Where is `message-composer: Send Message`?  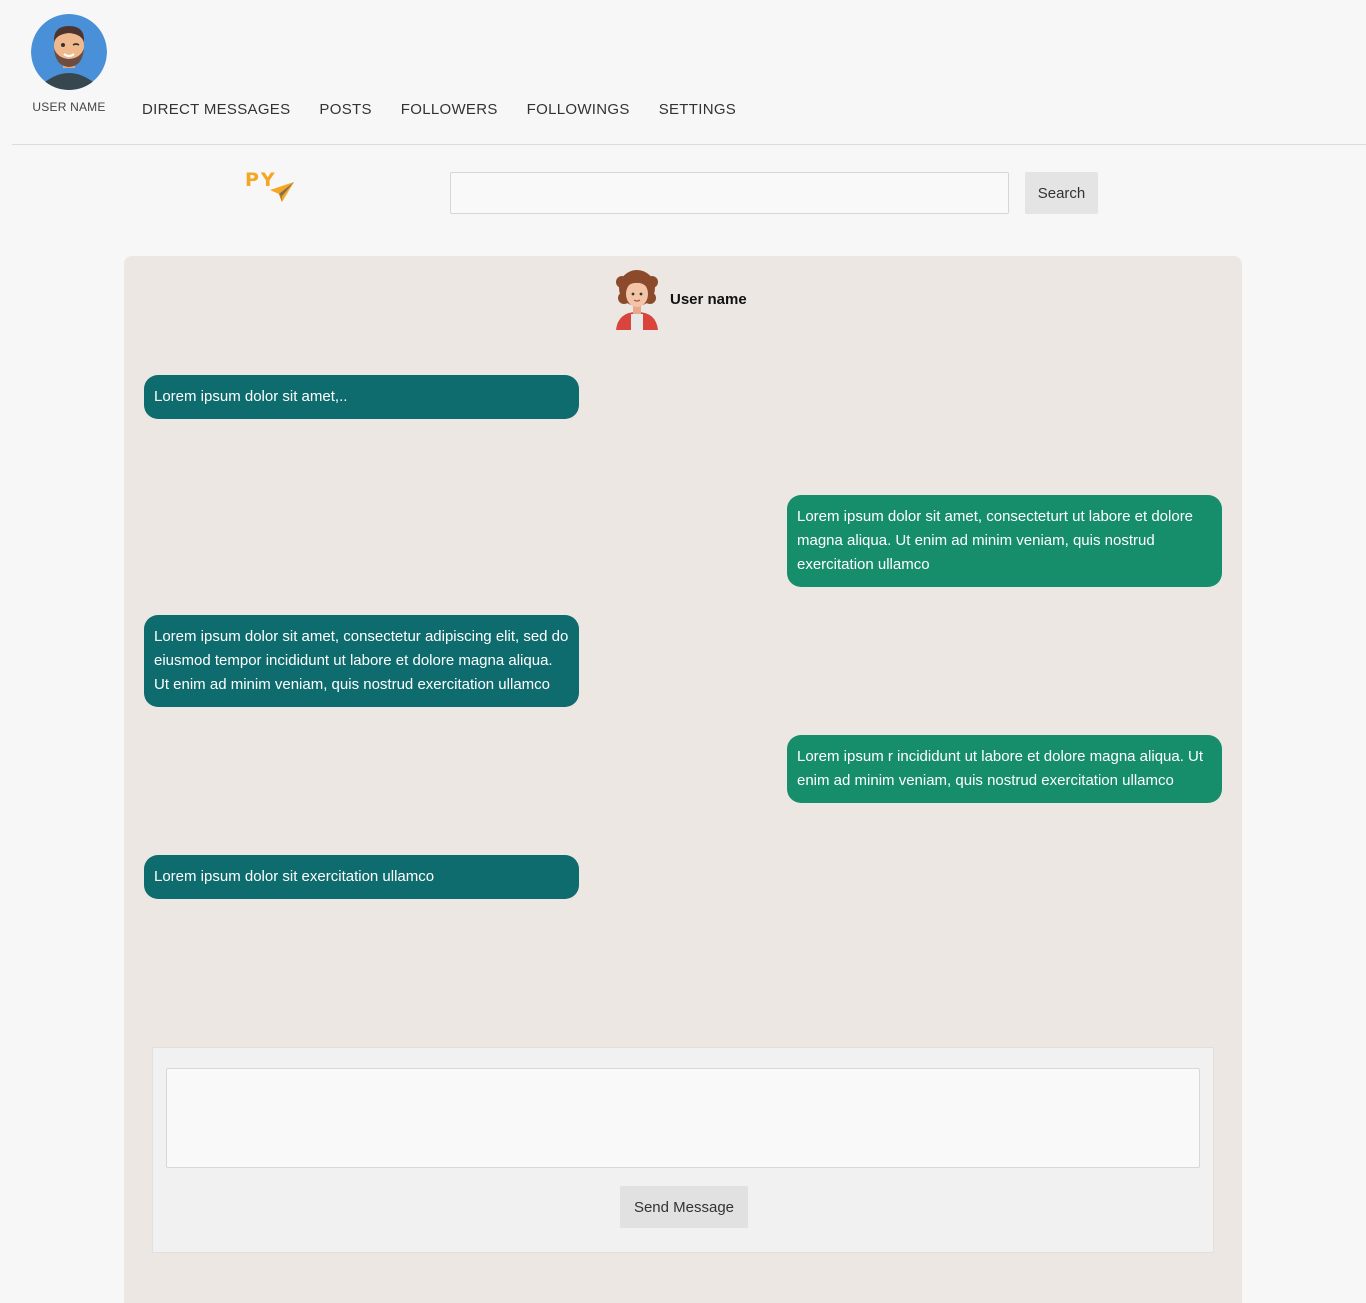 message-composer: Send Message is located at coordinates (683, 1150).